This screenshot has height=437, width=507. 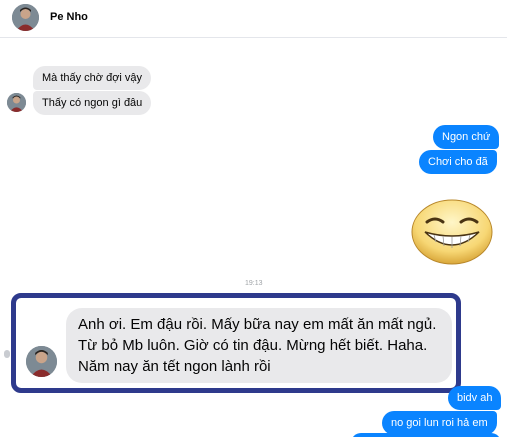 What do you see at coordinates (475, 398) in the screenshot?
I see `outgoing-message: bidv ah` at bounding box center [475, 398].